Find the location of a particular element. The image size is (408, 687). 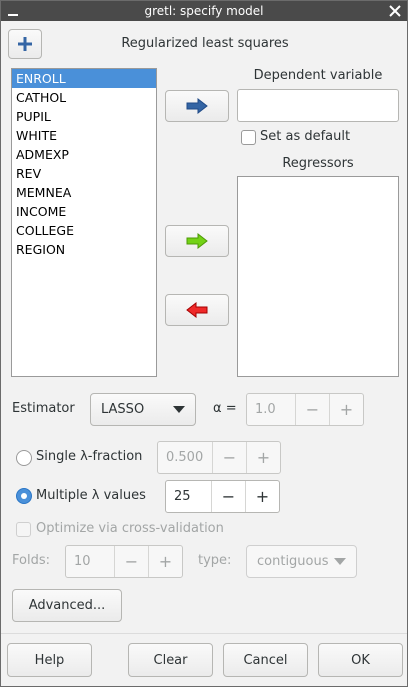

window-title: gretl: specify model is located at coordinates (204, 11).